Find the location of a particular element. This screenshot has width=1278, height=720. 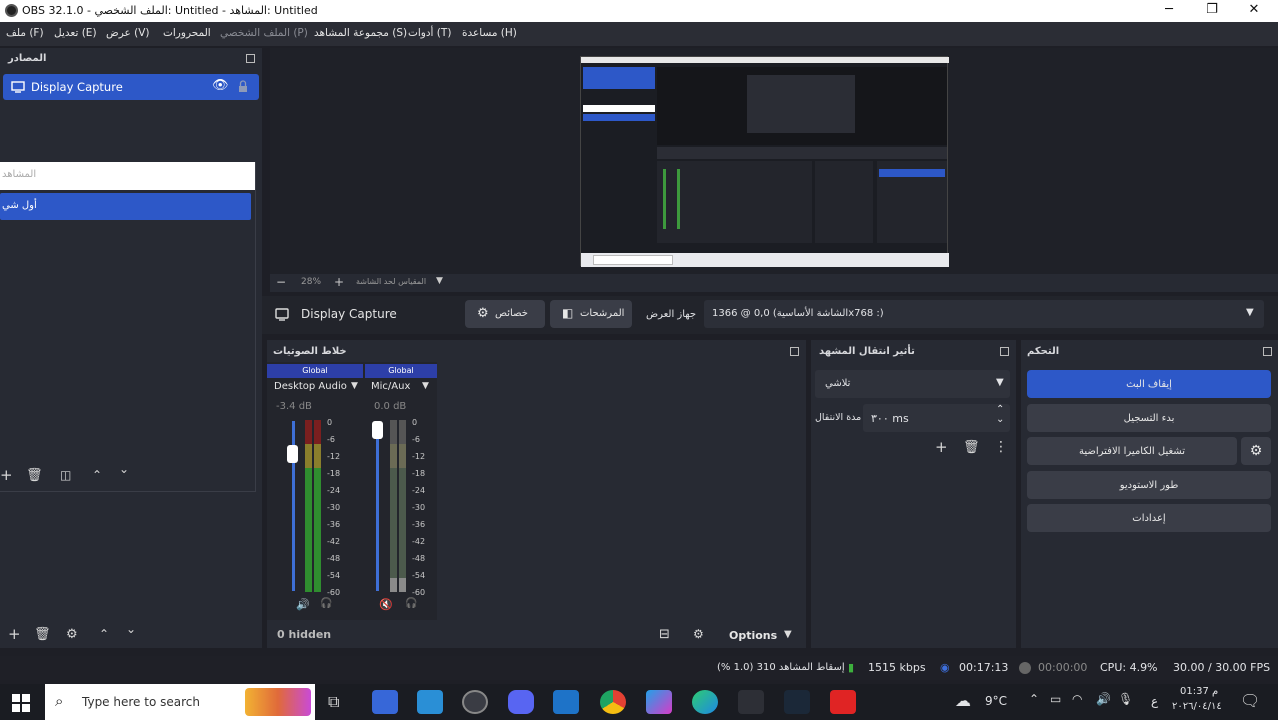

taskbar-search-input: ⌕ Type here to search is located at coordinates (180, 702).